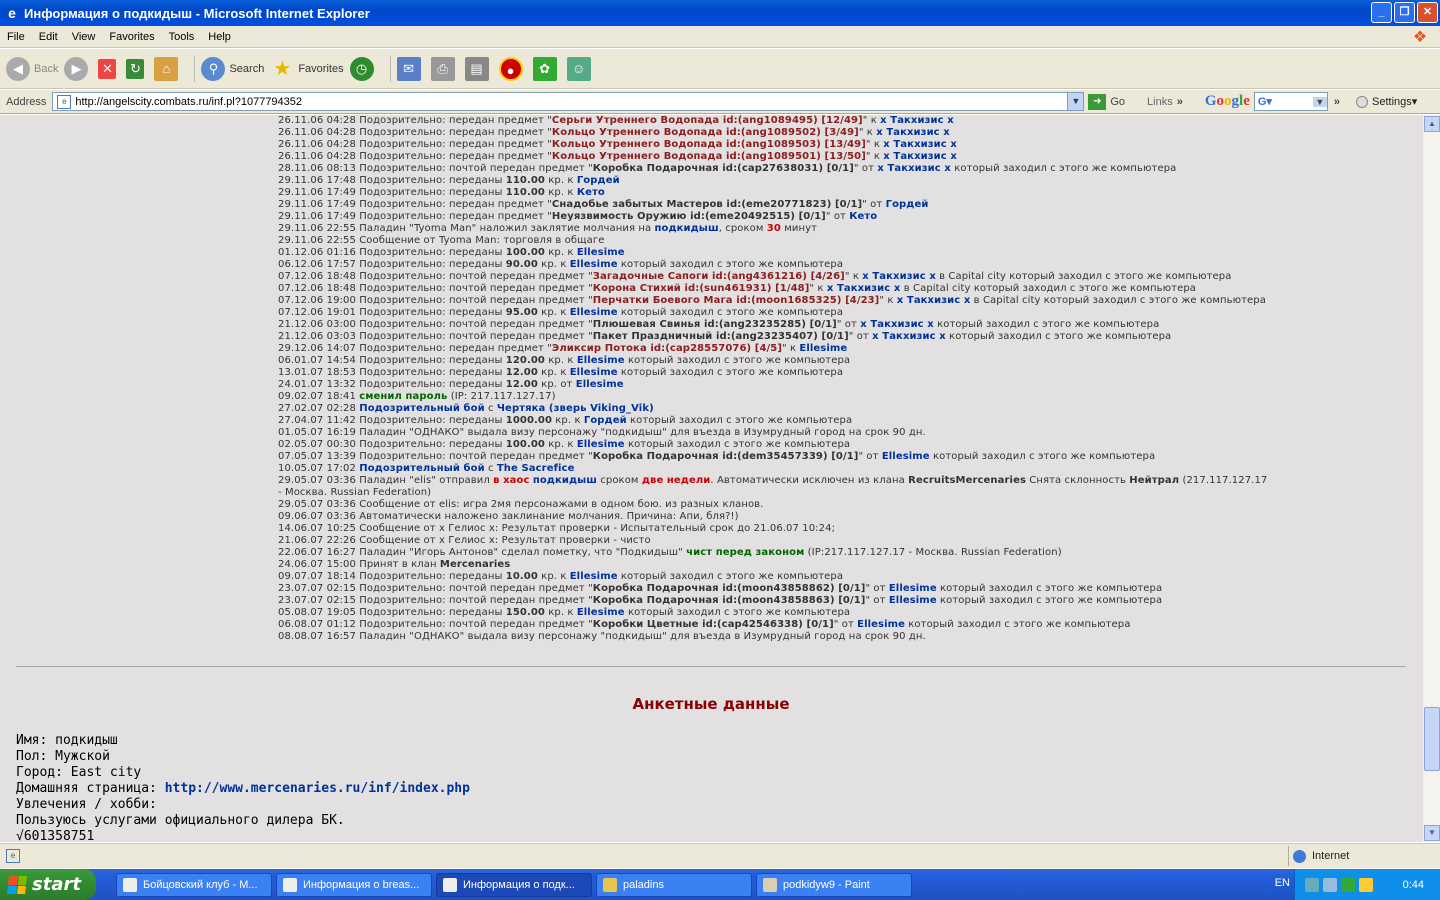 The height and width of the screenshot is (900, 1440). Describe the element at coordinates (525, 252) in the screenshot. I see `item-name: 100.00` at that location.